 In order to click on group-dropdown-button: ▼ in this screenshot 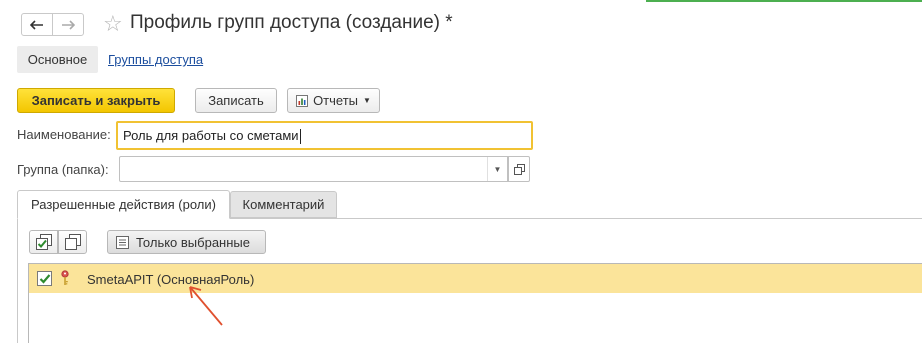, I will do `click(497, 169)`.